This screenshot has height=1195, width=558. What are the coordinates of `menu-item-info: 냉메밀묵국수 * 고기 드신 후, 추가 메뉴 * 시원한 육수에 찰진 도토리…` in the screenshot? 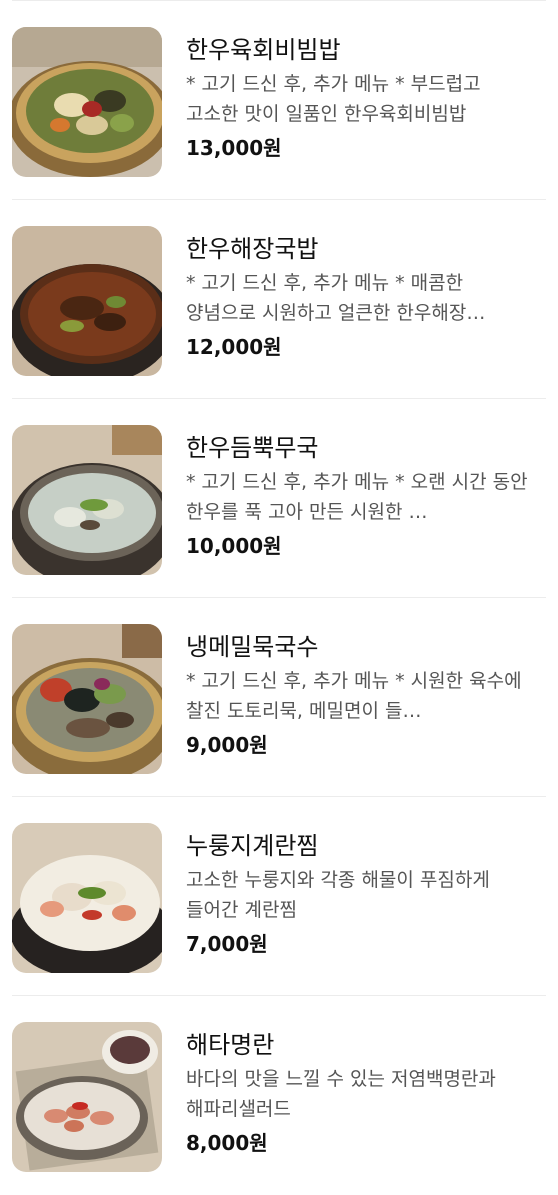 It's located at (360, 692).